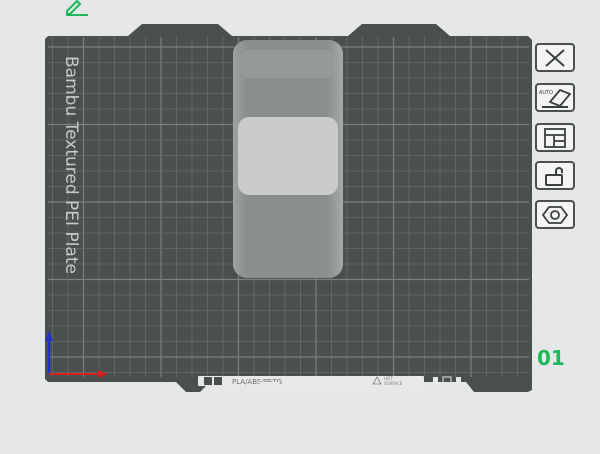  I want to click on lock-plate-button, so click(555, 175).